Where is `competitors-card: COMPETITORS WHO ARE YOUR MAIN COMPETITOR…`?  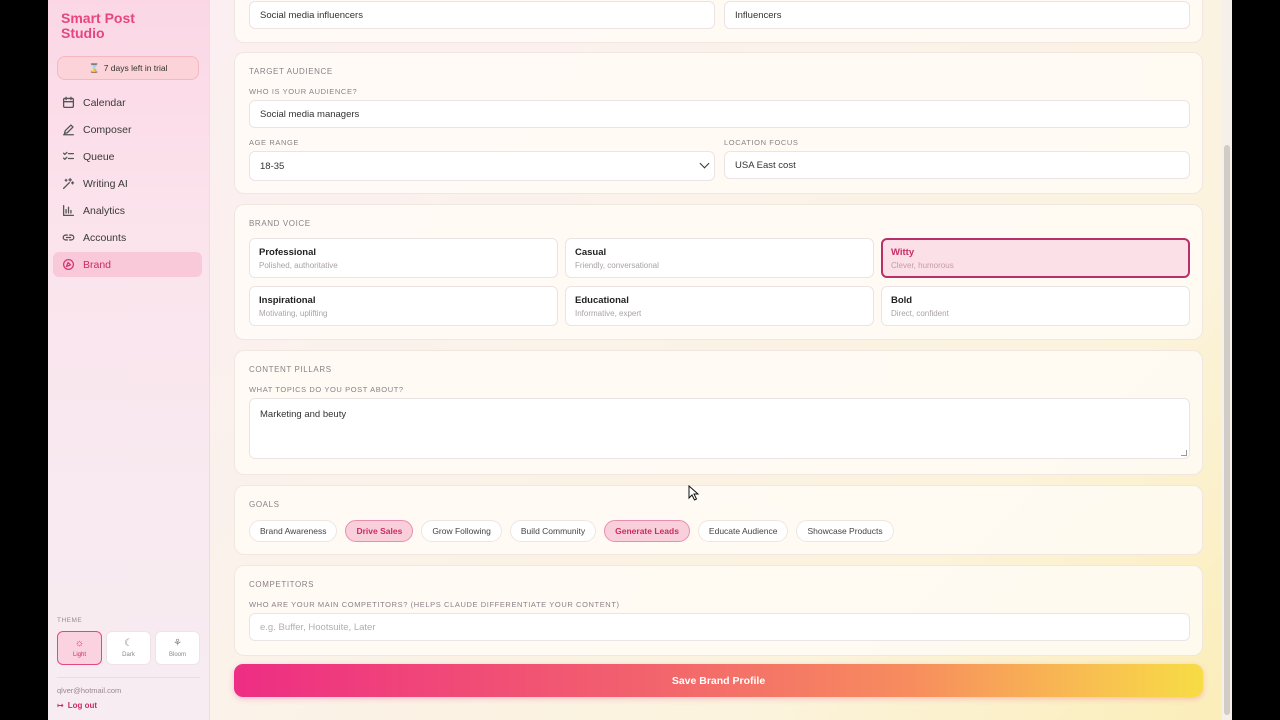
competitors-card: COMPETITORS WHO ARE YOUR MAIN COMPETITOR… is located at coordinates (718, 610).